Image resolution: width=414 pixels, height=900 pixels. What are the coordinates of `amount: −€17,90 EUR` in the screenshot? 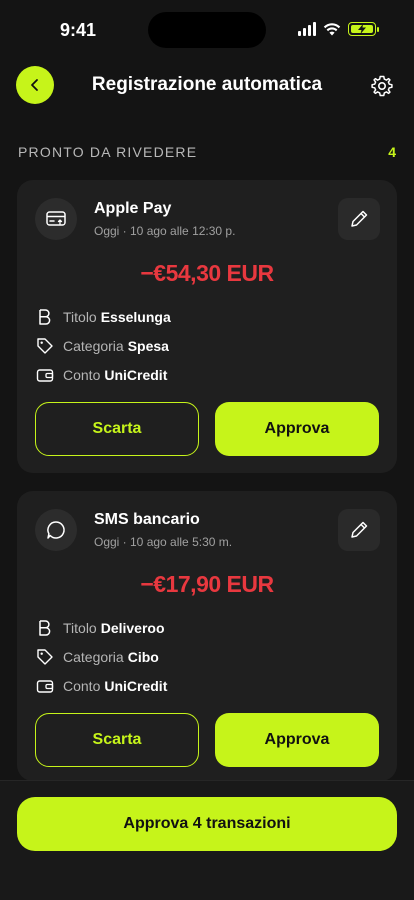 It's located at (207, 584).